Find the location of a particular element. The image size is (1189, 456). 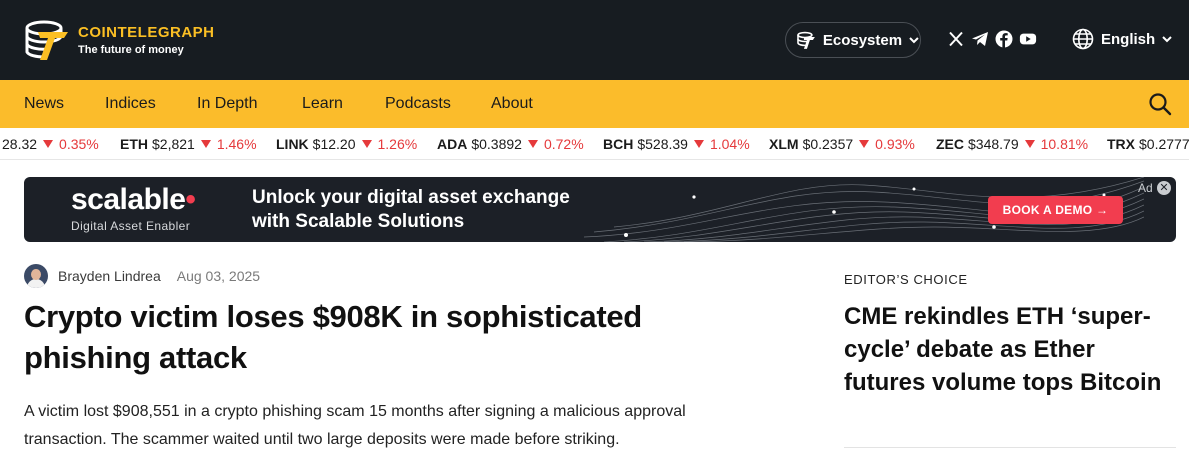

language-label: English is located at coordinates (1128, 39).